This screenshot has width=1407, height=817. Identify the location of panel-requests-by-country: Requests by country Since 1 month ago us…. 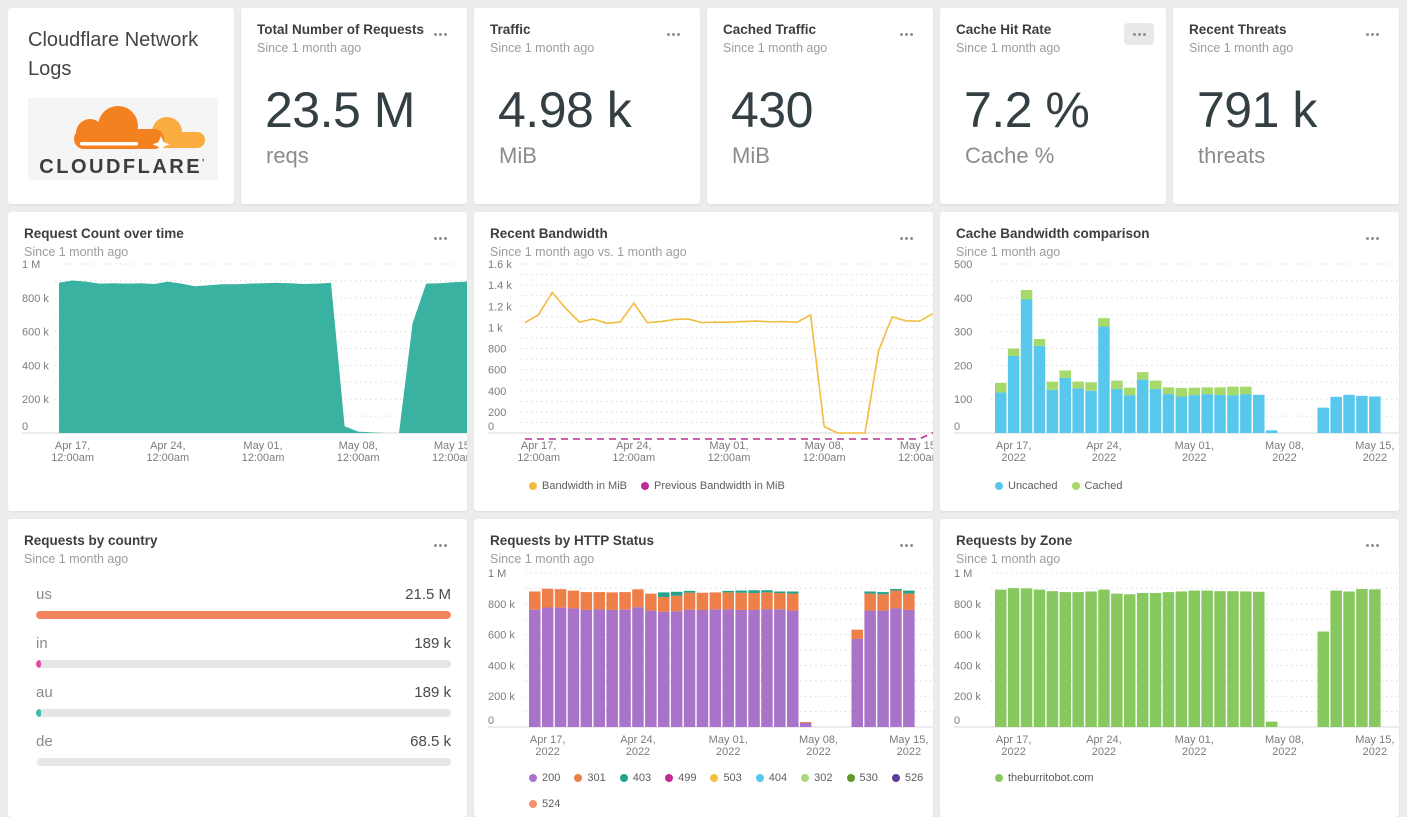
(237, 668).